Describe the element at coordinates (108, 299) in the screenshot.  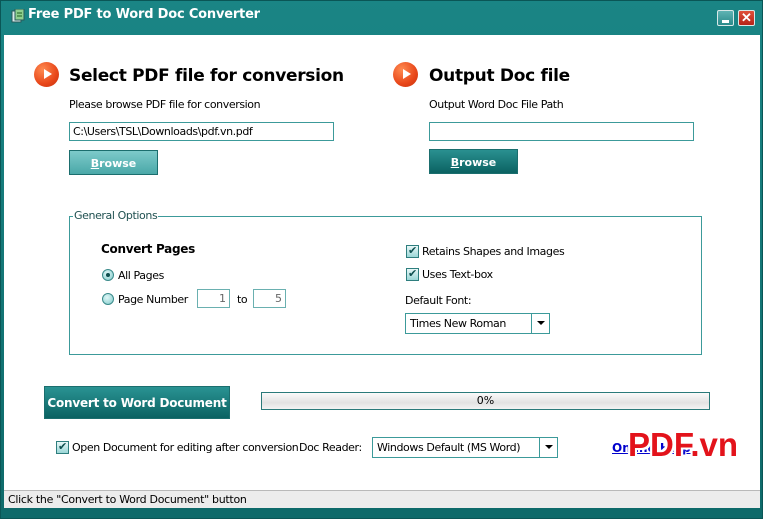
I see `page-number-radio` at that location.